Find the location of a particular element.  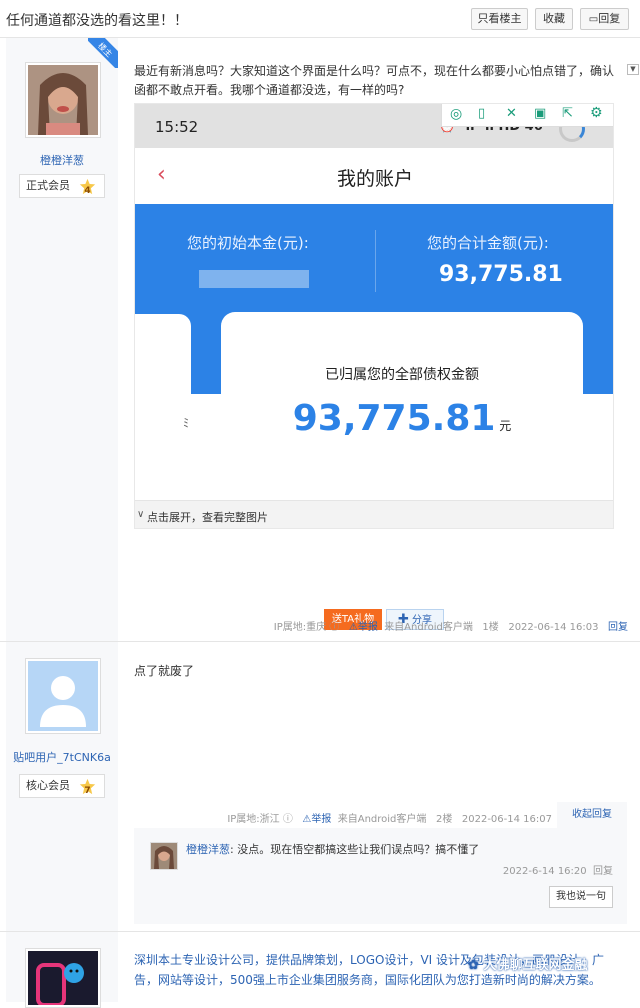

favorite-button: 收藏 is located at coordinates (554, 19).